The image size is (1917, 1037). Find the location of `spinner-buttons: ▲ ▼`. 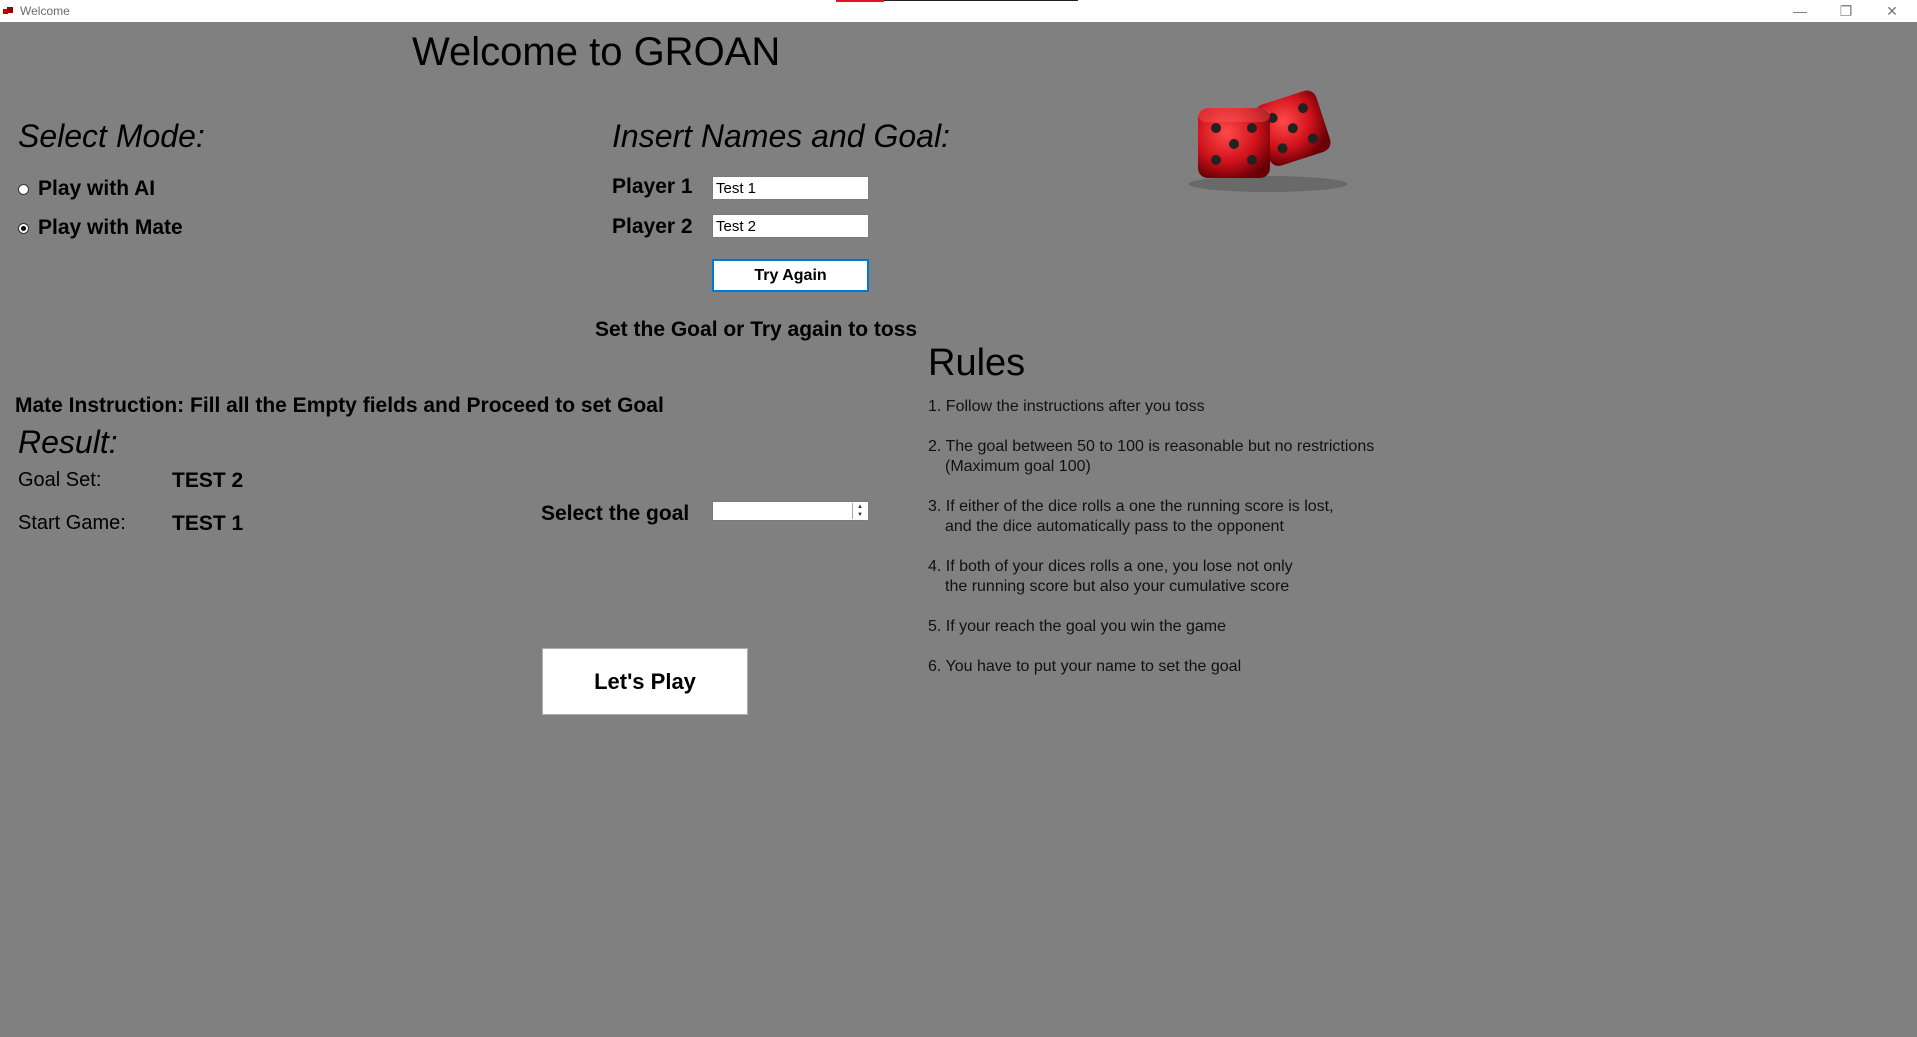

spinner-buttons: ▲ ▼ is located at coordinates (859, 511).